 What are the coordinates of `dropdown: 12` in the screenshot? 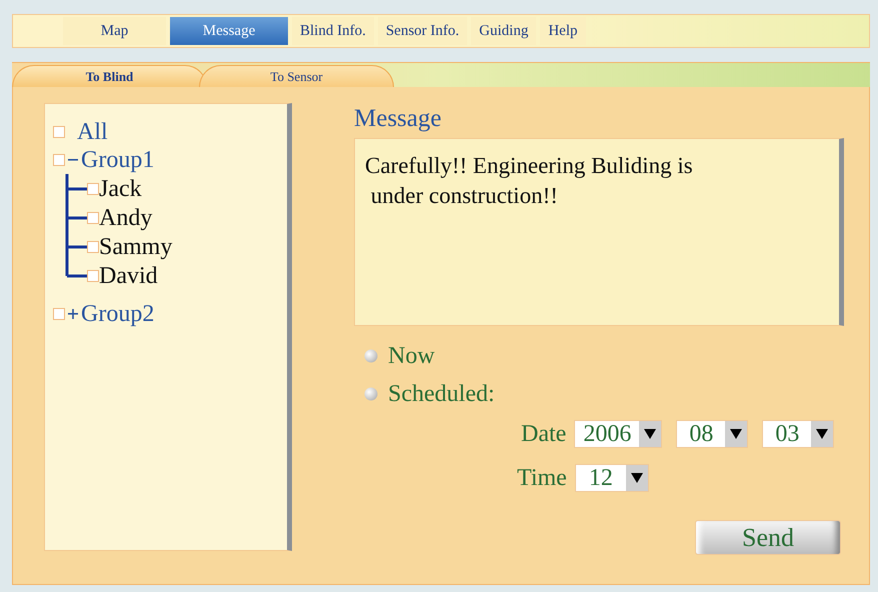 It's located at (611, 478).